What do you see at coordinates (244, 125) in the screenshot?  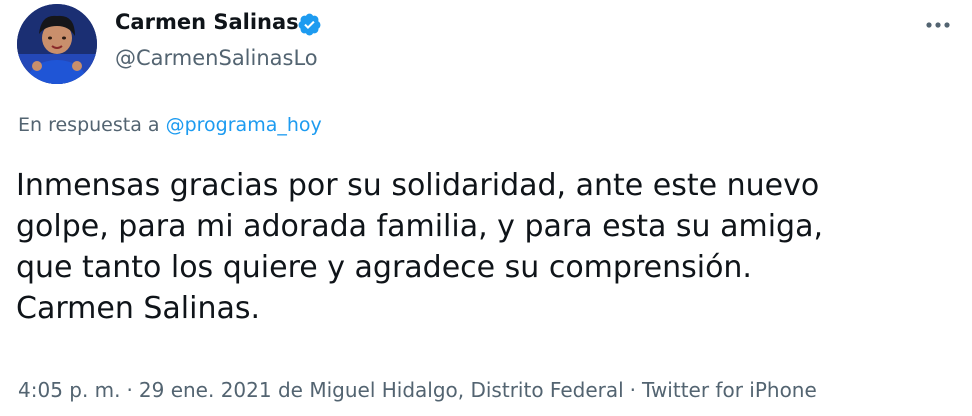 I see `reply-mention-link: @programa_hoy` at bounding box center [244, 125].